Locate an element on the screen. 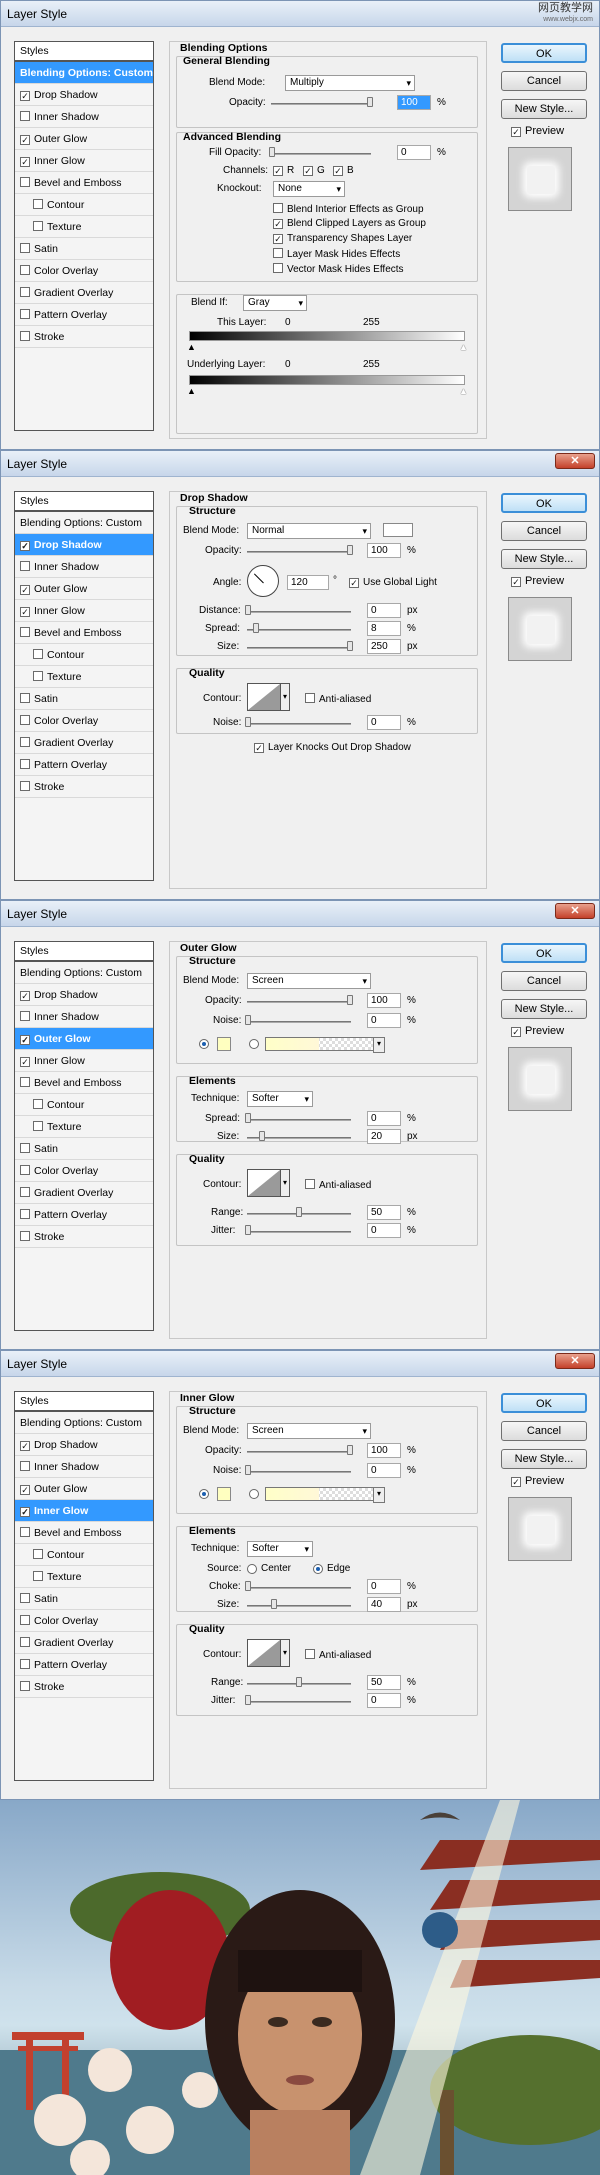 The width and height of the screenshot is (600, 2175). fill-opacity-input: 0 is located at coordinates (414, 152).